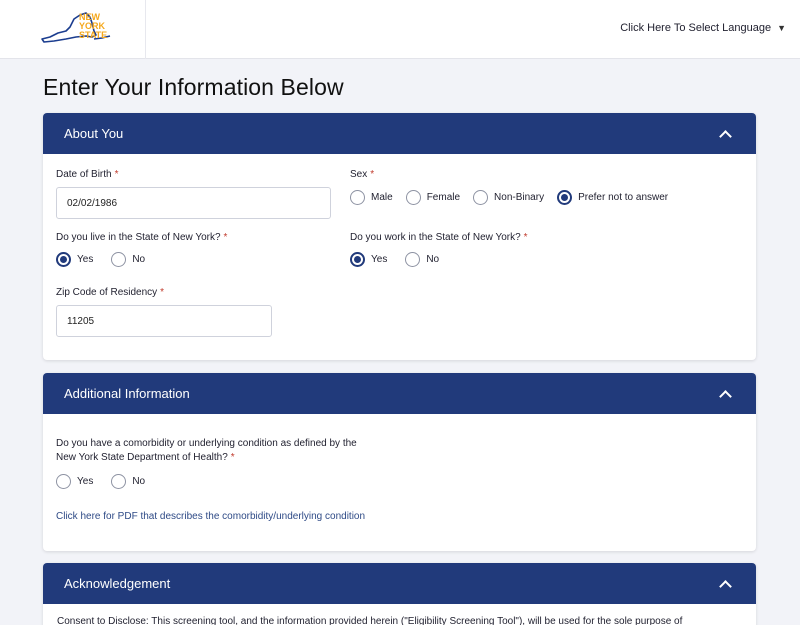 The width and height of the screenshot is (800, 625). Describe the element at coordinates (781, 28) in the screenshot. I see `caret-down-icon: ▼` at that location.